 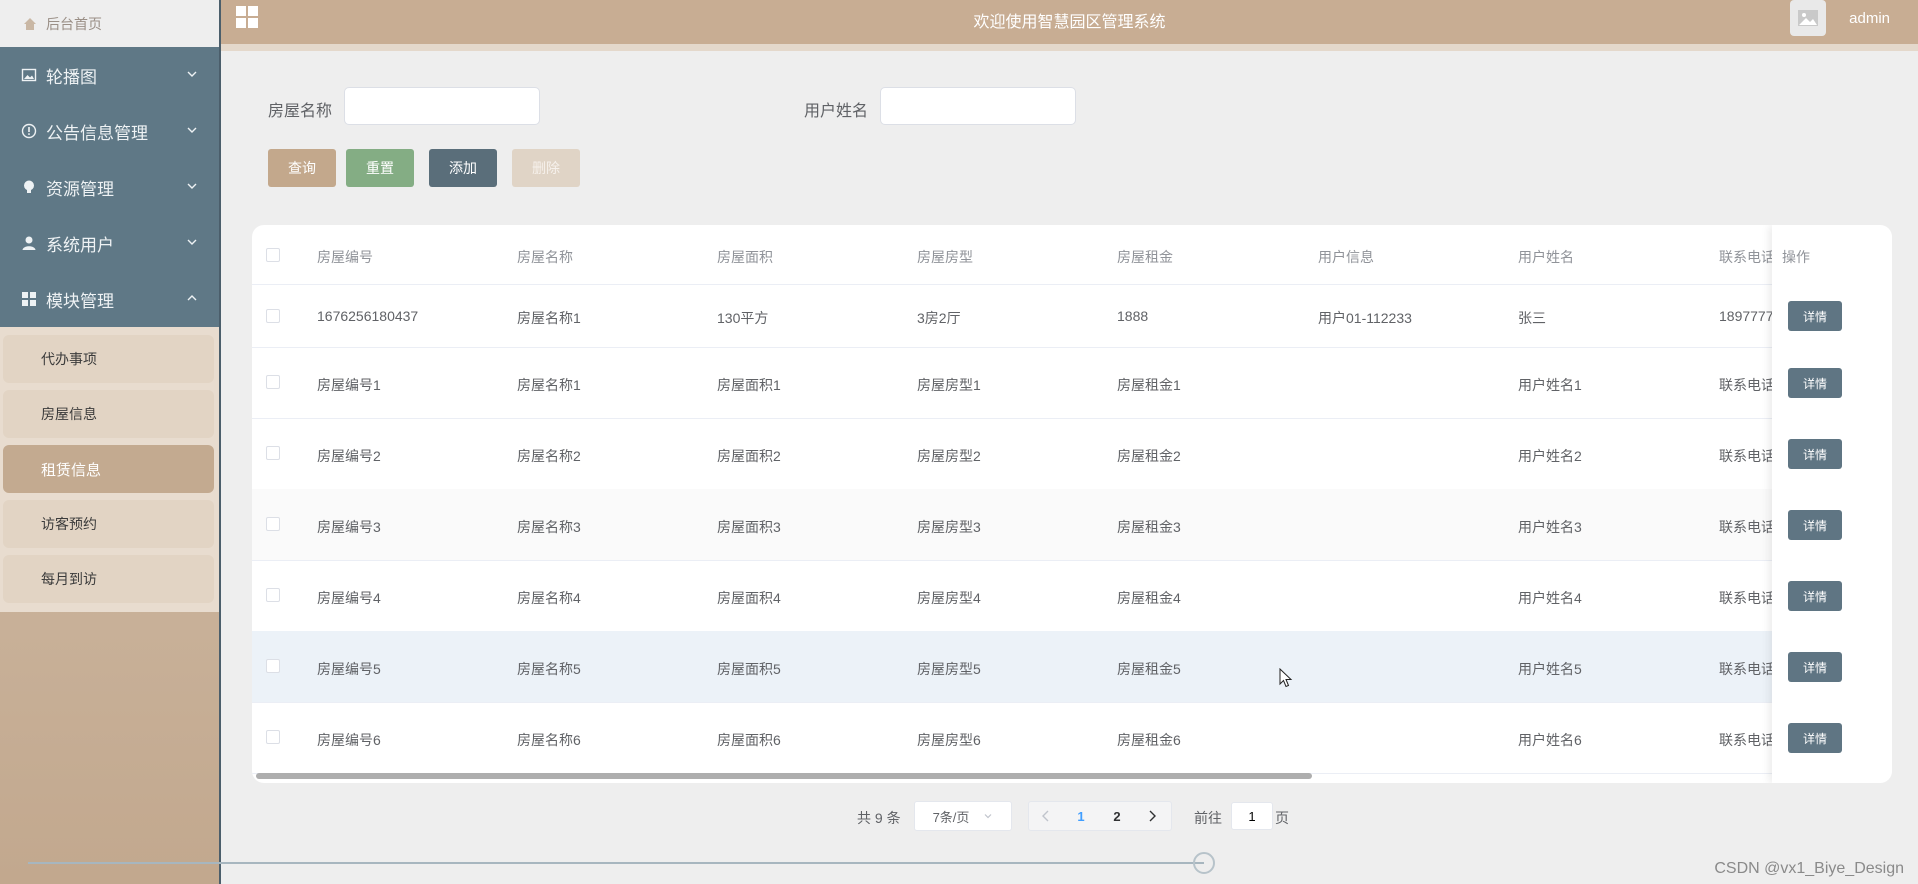 I want to click on avatar-image-icon, so click(x=1808, y=18).